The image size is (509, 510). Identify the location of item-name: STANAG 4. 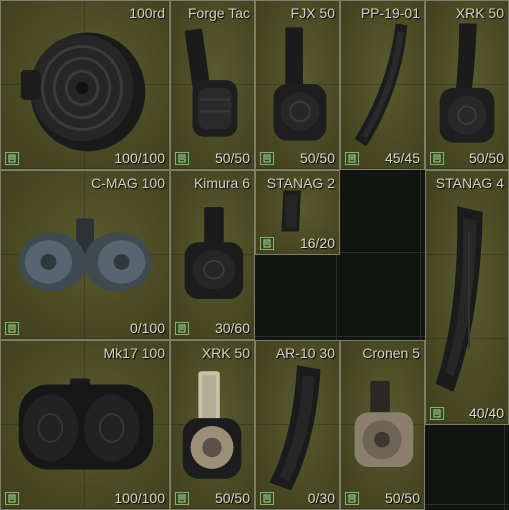
(469, 183).